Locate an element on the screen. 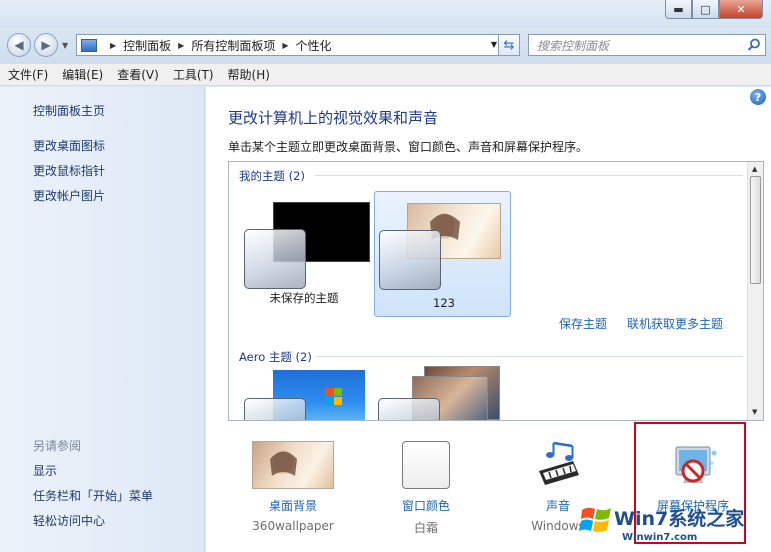  desktop-background-thumbnail is located at coordinates (293, 465).